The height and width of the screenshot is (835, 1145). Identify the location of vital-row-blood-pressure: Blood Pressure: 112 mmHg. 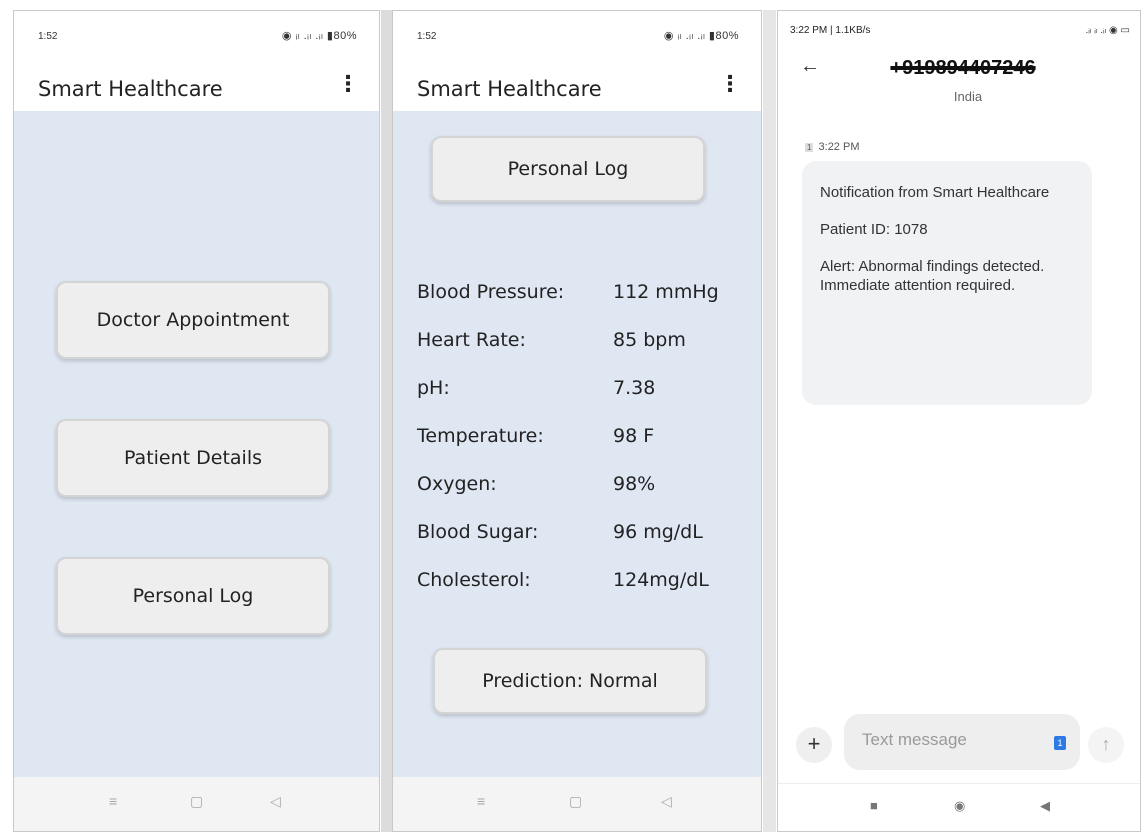
(568, 292).